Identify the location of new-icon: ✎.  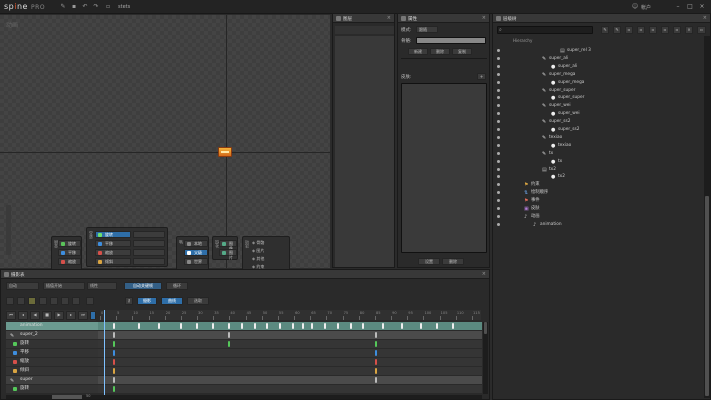
(63, 7).